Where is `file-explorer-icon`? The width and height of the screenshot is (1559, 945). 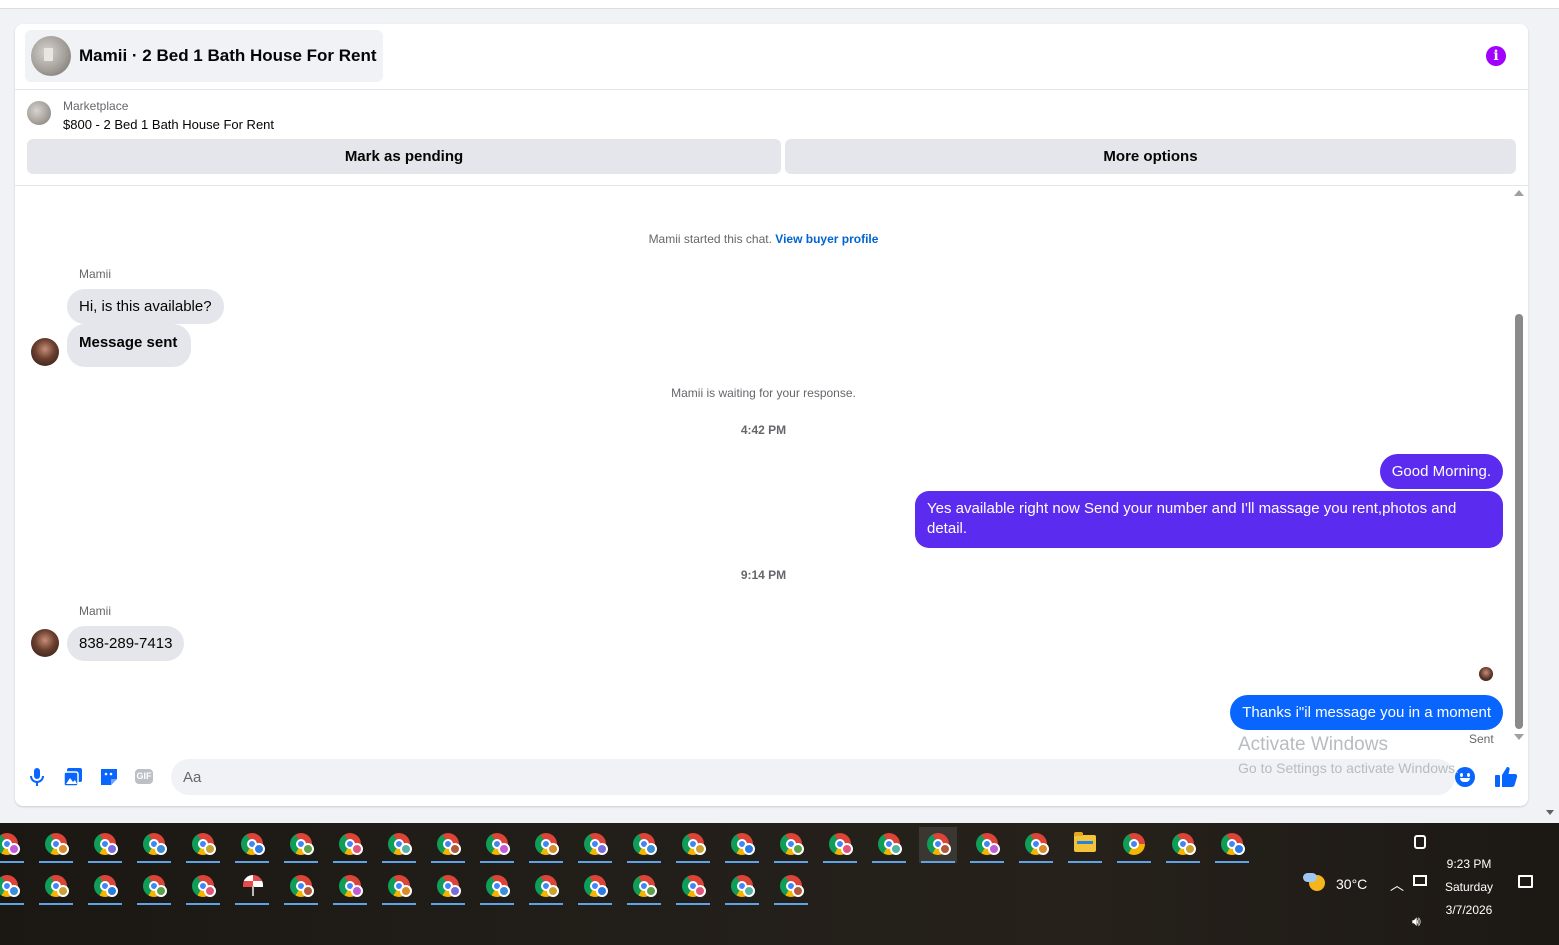 file-explorer-icon is located at coordinates (1085, 845).